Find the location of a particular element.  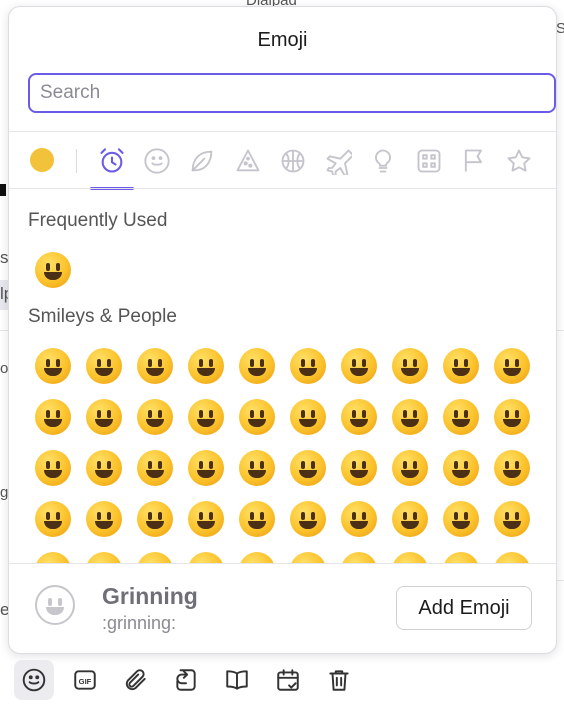

gif-button: GIF is located at coordinates (85, 680).